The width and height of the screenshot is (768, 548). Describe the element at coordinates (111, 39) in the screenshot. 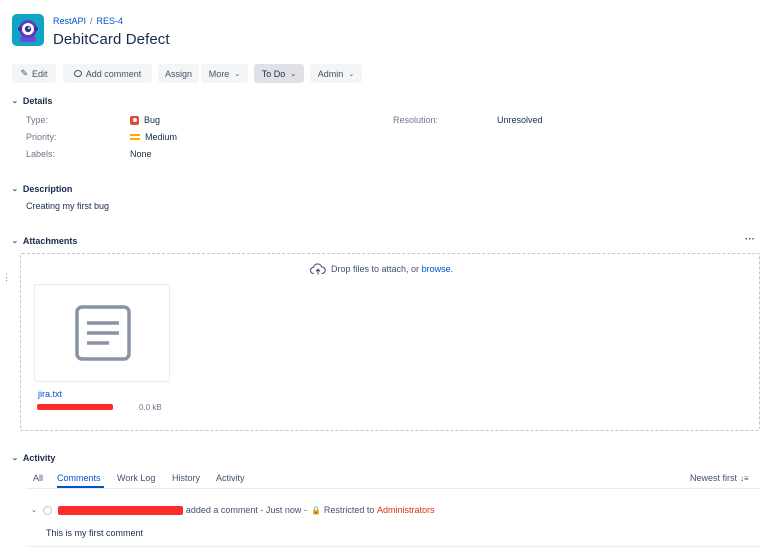

I see `page-title: DebitCard Defect` at that location.